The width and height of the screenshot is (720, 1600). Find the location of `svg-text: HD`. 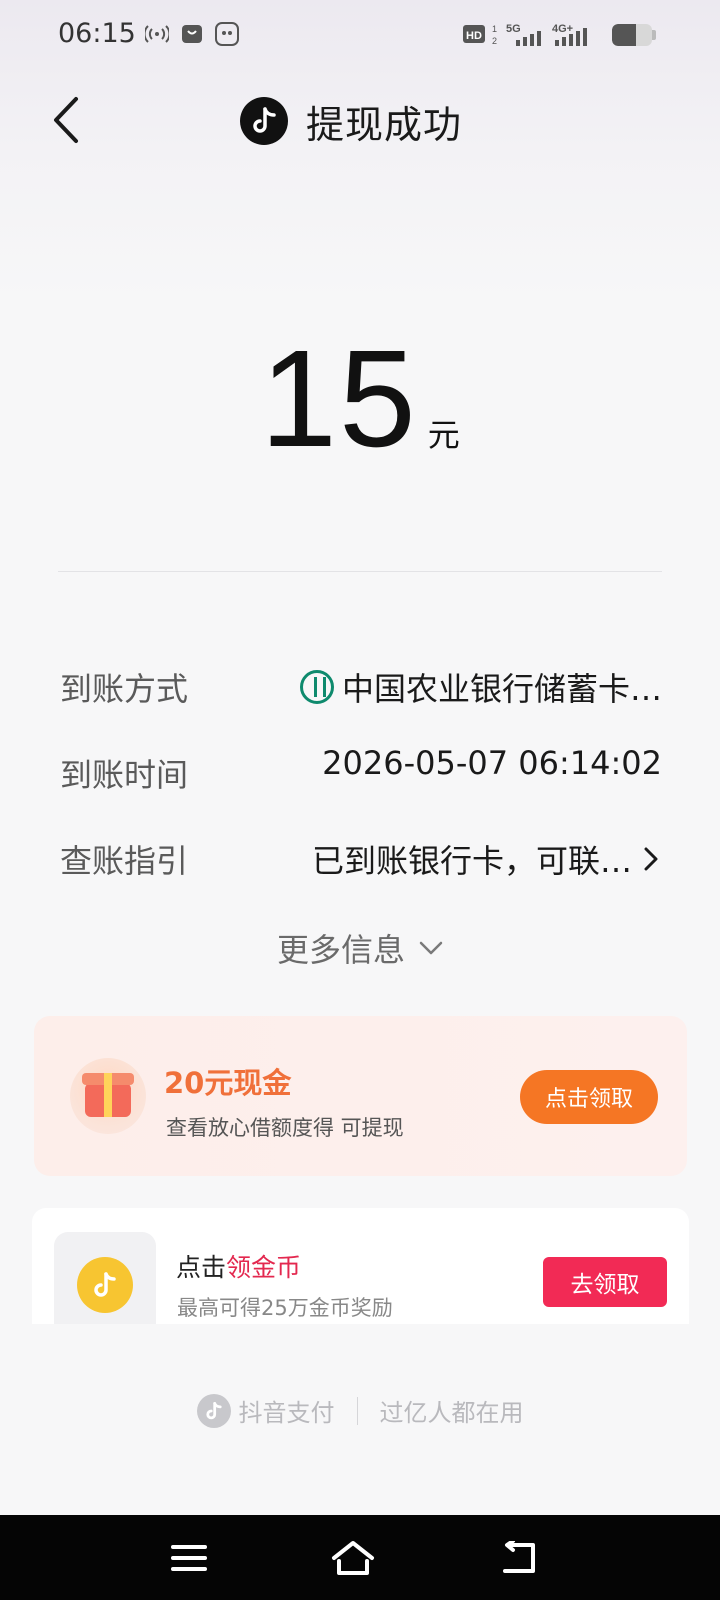

svg-text: HD is located at coordinates (474, 36).